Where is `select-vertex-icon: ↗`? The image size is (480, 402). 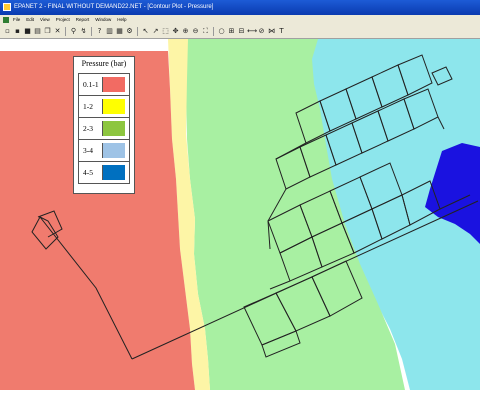 select-vertex-icon: ↗ is located at coordinates (155, 31).